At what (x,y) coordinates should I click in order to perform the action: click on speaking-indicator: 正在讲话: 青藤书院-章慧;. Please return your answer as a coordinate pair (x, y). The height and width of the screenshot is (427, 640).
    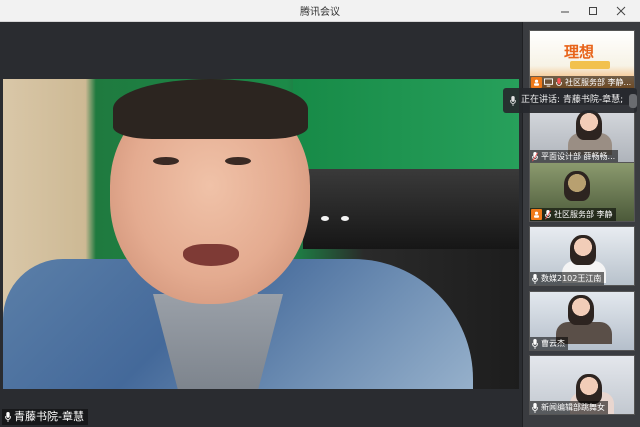
    Looking at the image, I should click on (570, 100).